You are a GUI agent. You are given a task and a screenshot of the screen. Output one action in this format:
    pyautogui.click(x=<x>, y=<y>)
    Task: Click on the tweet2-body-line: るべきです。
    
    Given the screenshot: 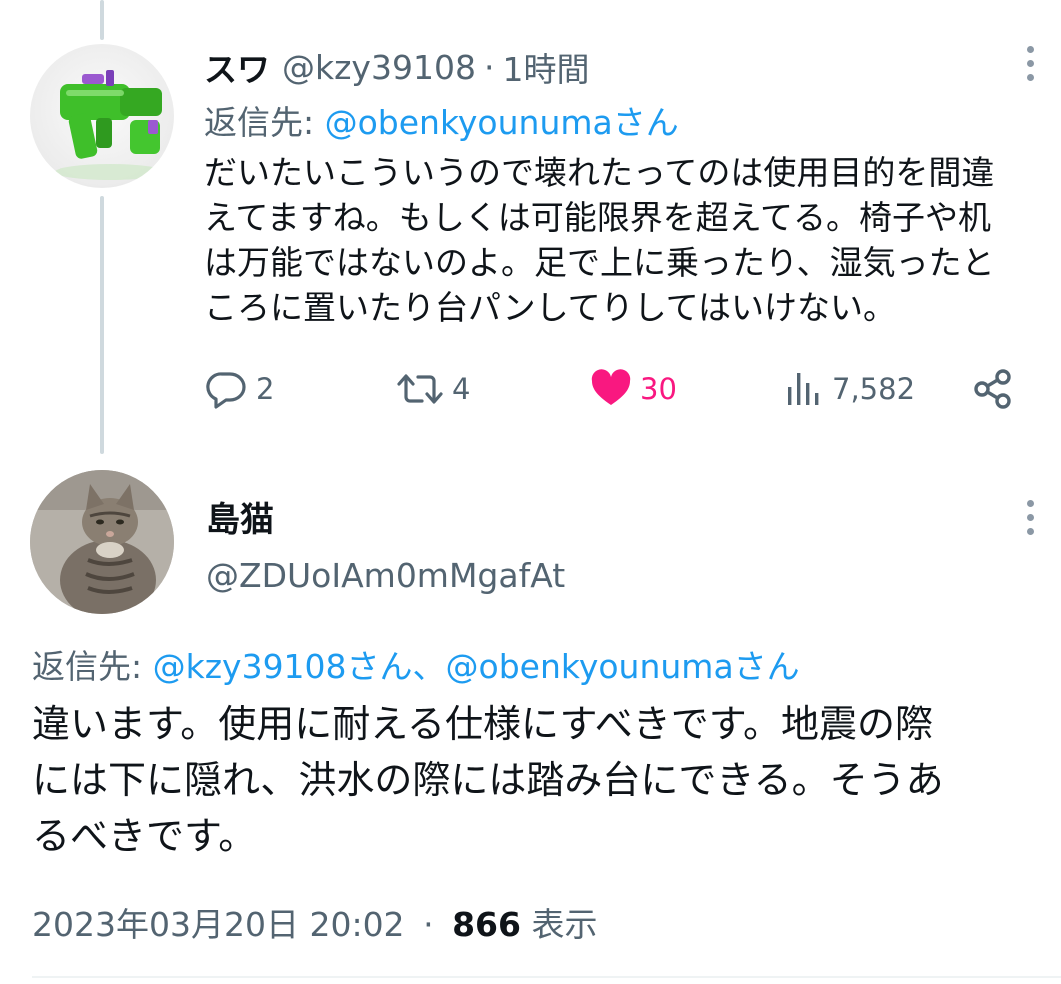 What is the action you would take?
    pyautogui.click(x=144, y=836)
    